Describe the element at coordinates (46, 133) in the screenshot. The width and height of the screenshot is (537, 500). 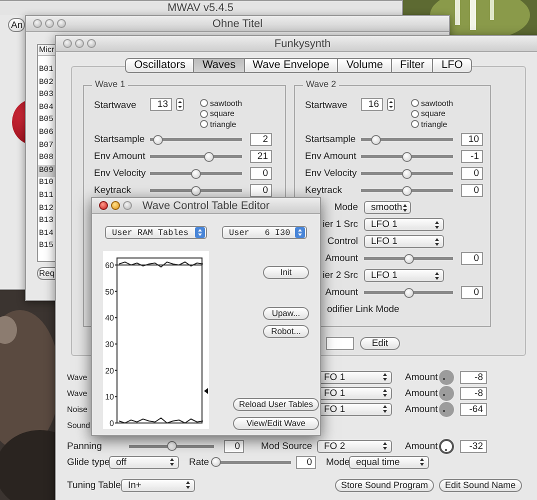
I see `list-item: B06` at that location.